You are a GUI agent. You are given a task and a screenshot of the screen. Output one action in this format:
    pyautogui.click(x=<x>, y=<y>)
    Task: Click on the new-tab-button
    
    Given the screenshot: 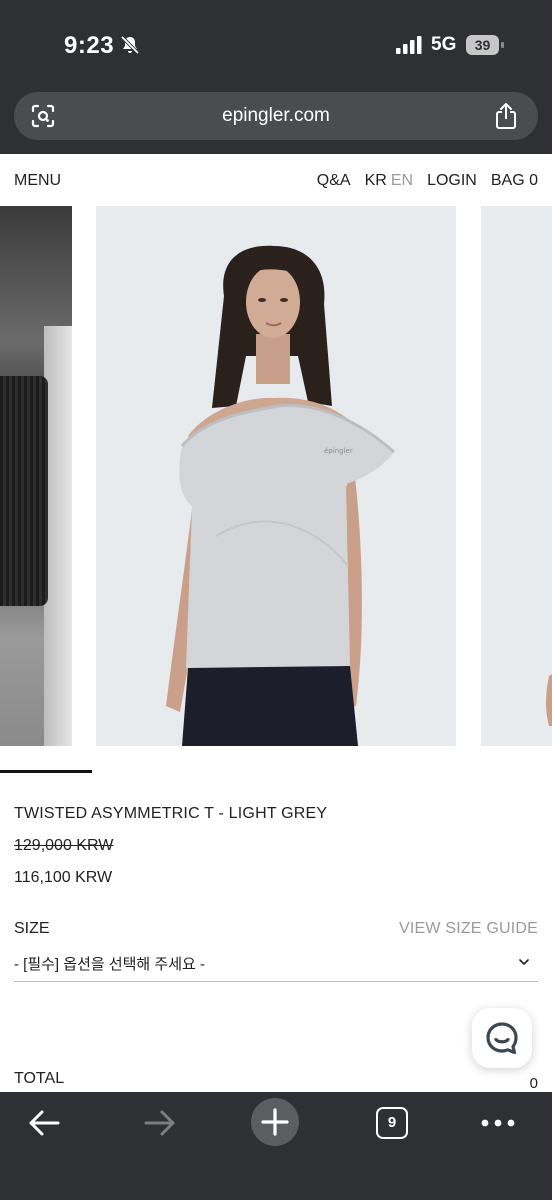 What is the action you would take?
    pyautogui.click(x=275, y=1122)
    